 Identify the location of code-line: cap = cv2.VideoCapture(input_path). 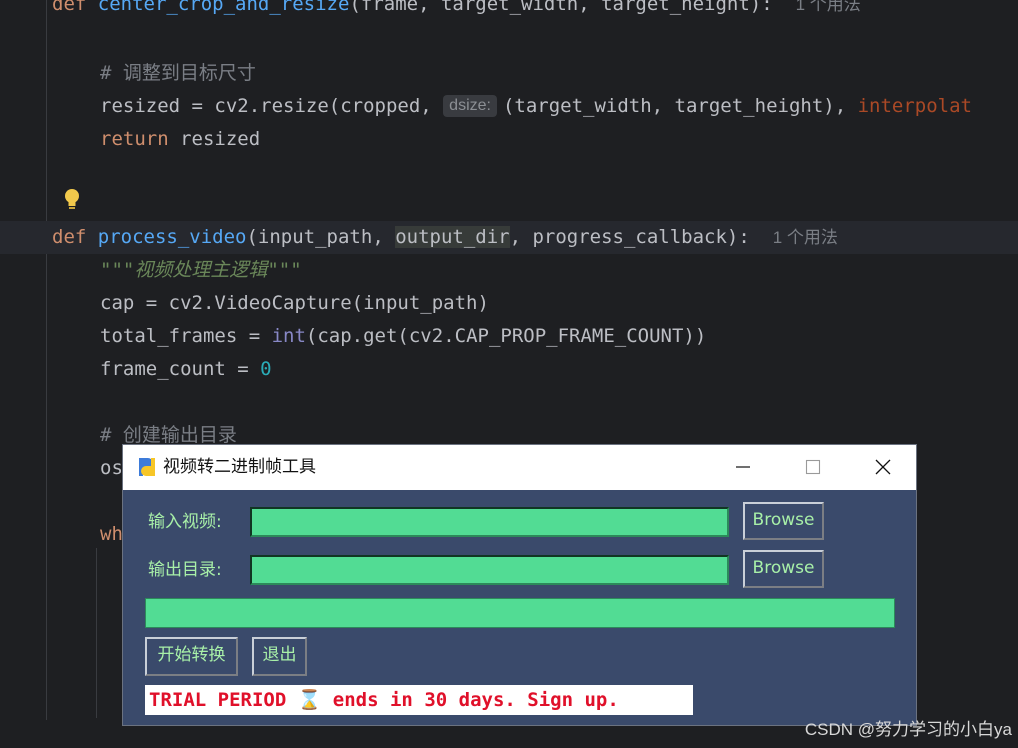
(509, 303).